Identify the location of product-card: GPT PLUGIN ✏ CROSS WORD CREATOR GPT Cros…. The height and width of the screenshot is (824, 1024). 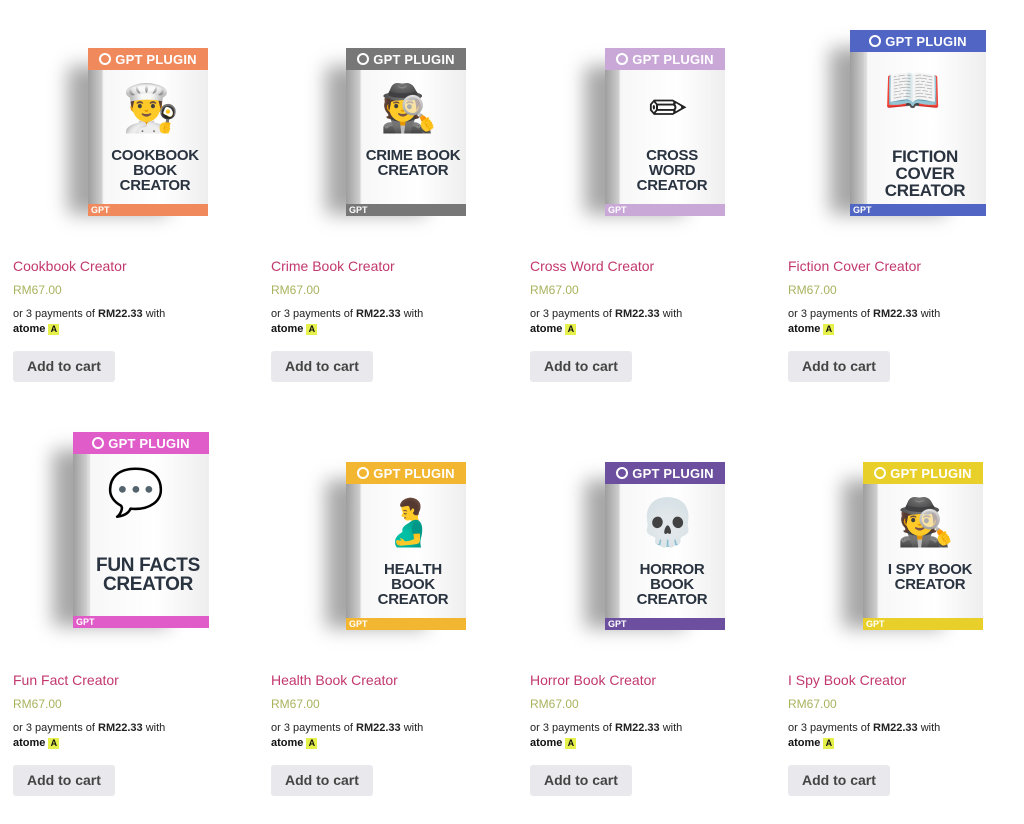
(650, 196).